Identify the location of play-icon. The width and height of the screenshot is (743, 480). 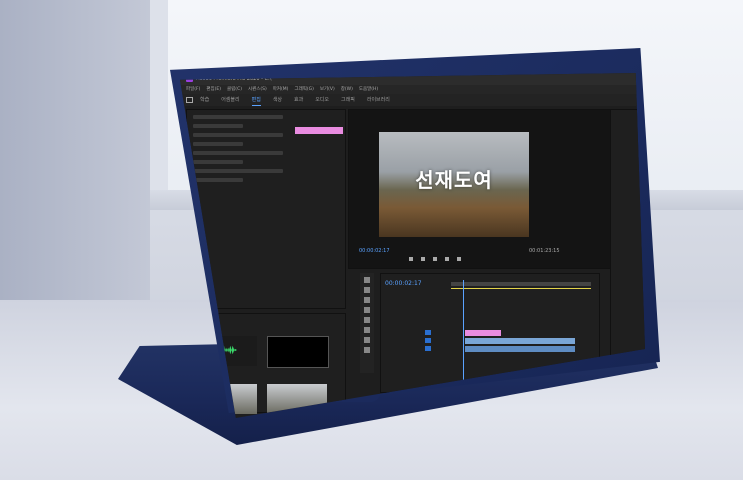
(423, 259).